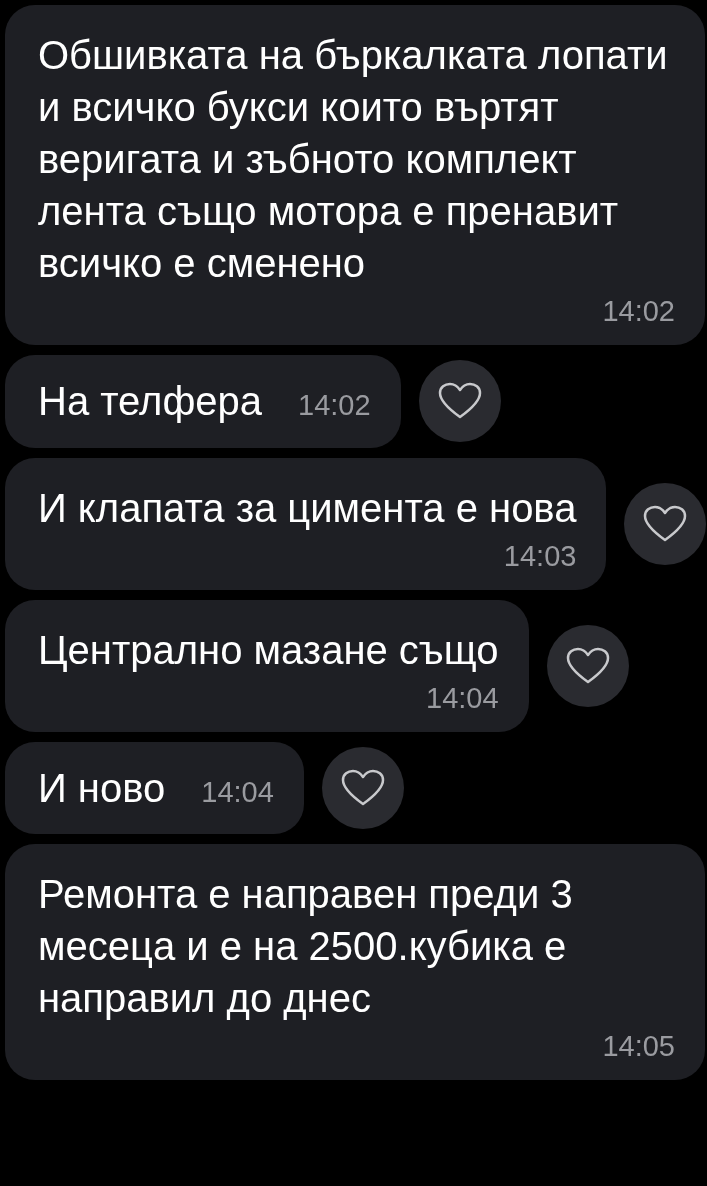 The image size is (707, 1186). What do you see at coordinates (150, 401) in the screenshot?
I see `message-text: На телфера` at bounding box center [150, 401].